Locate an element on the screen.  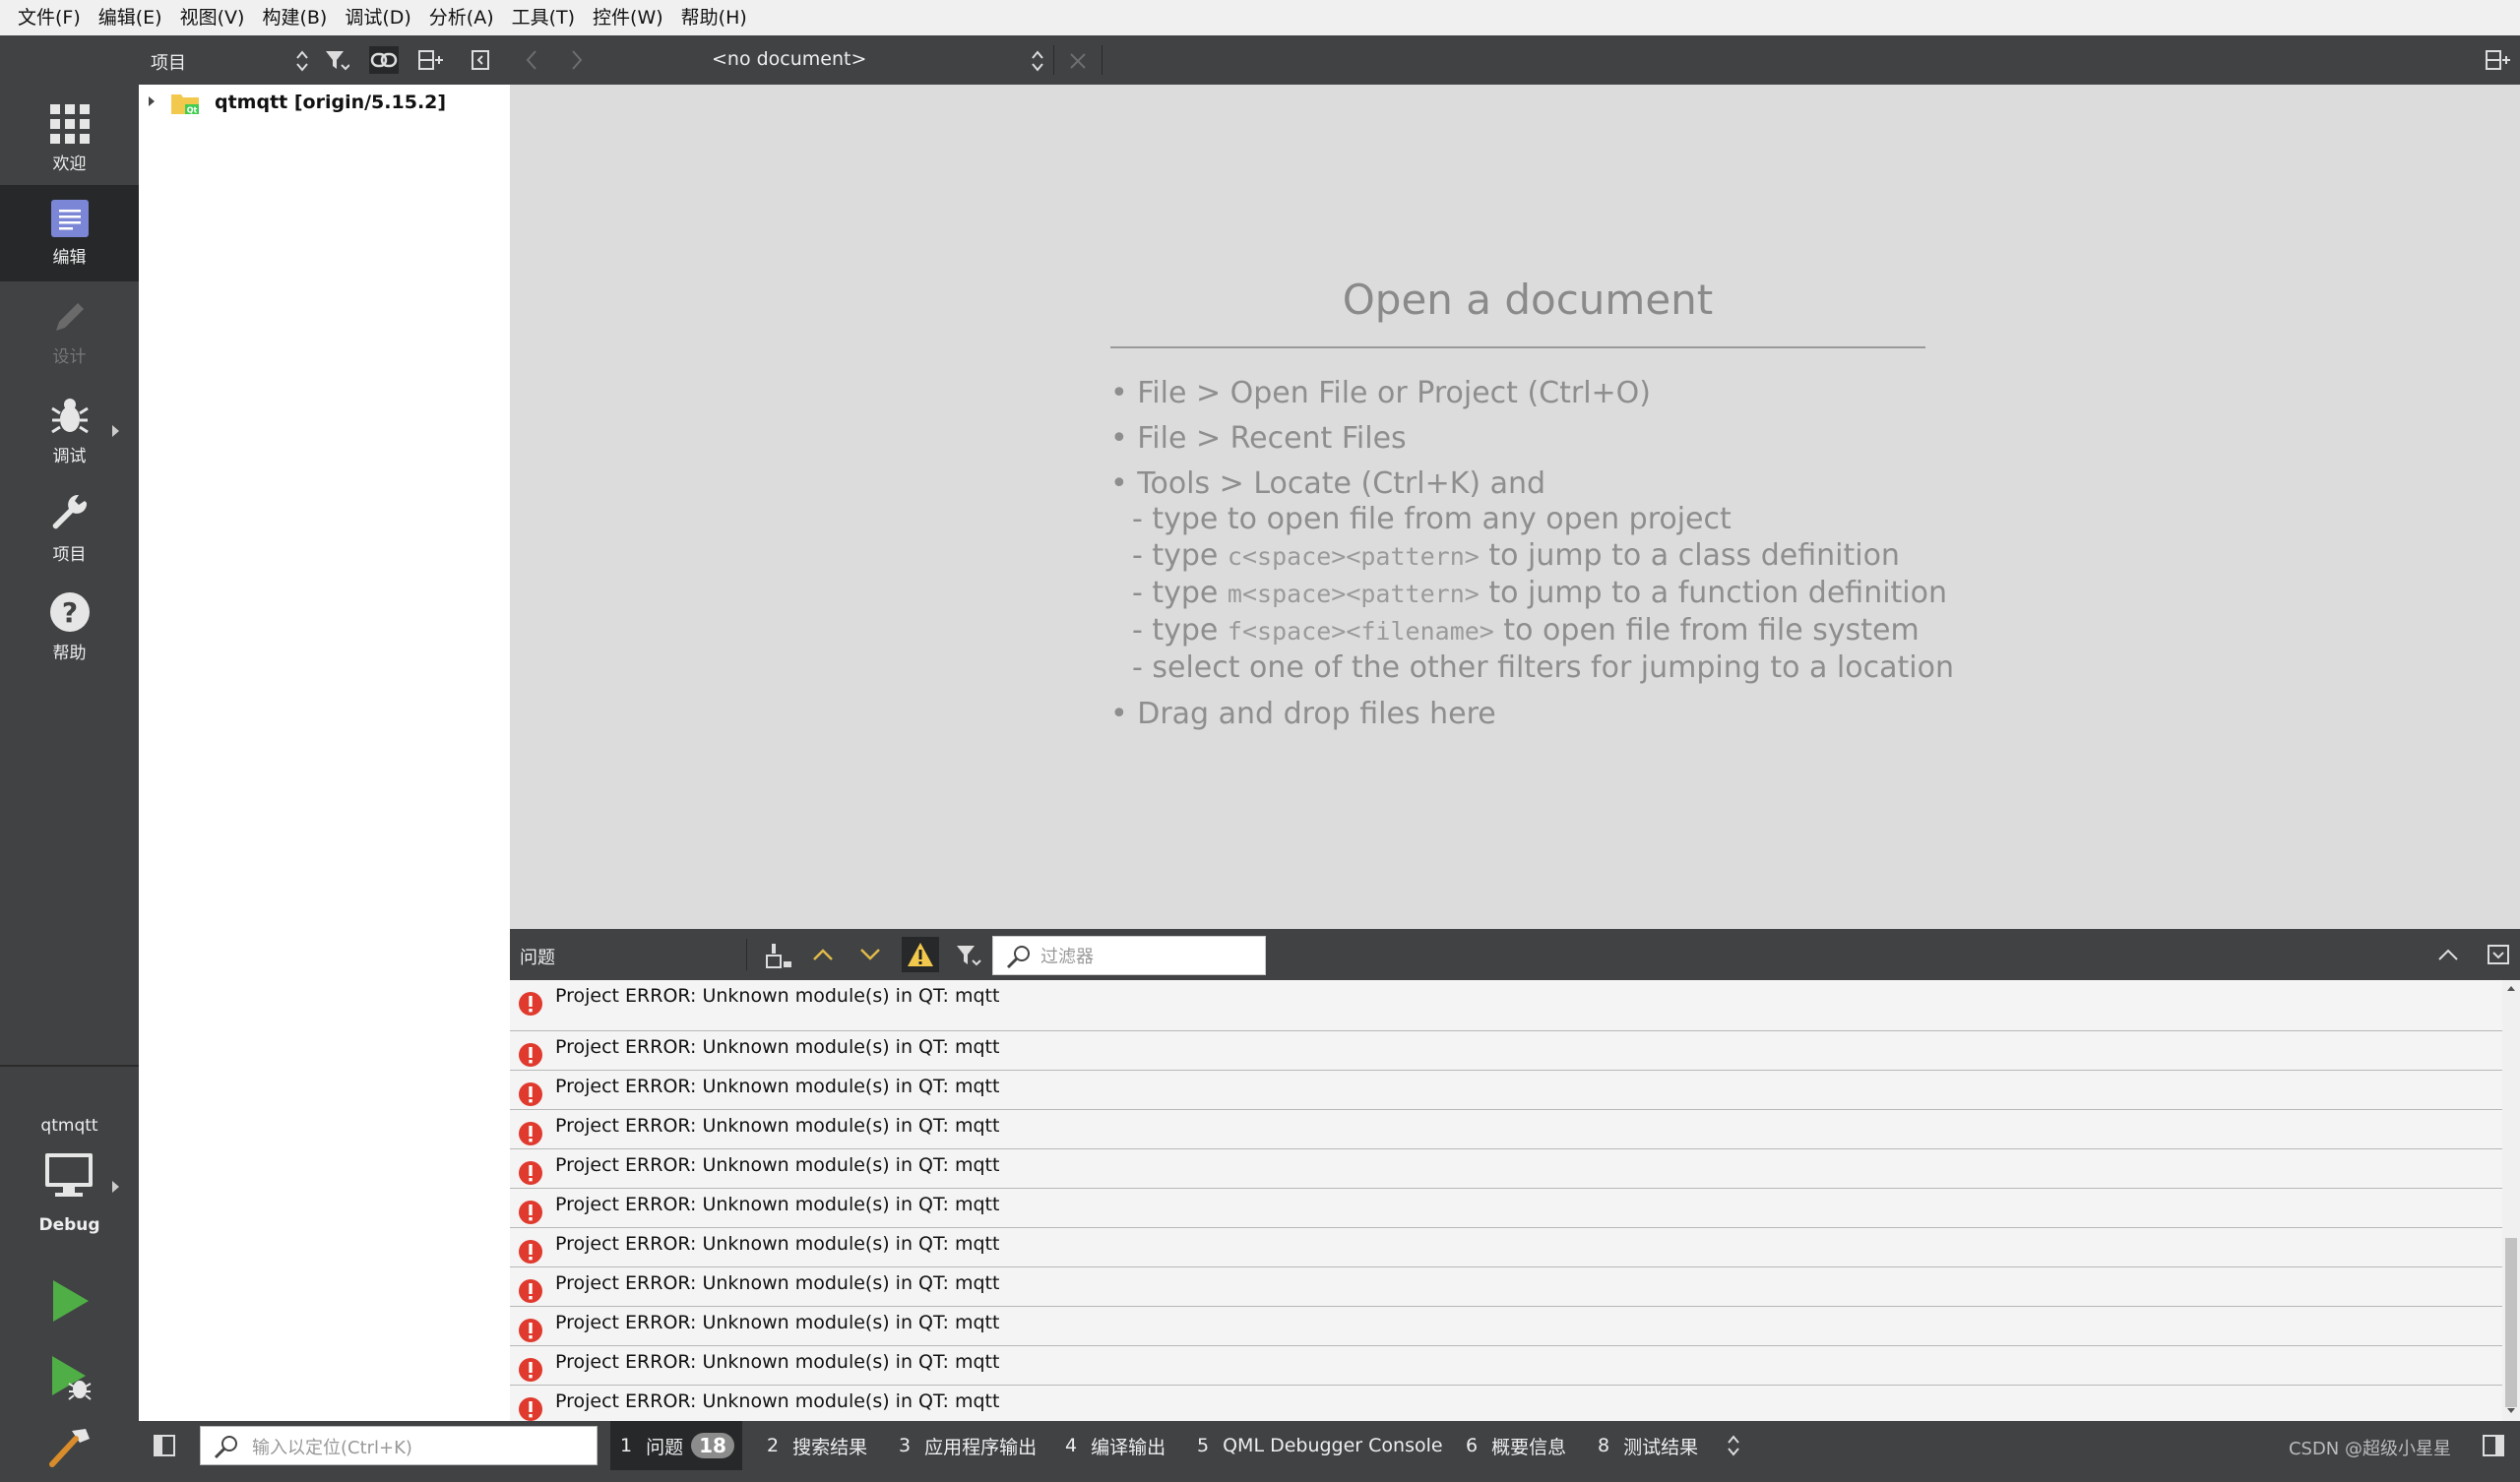
close-sidebar-button is located at coordinates (480, 60).